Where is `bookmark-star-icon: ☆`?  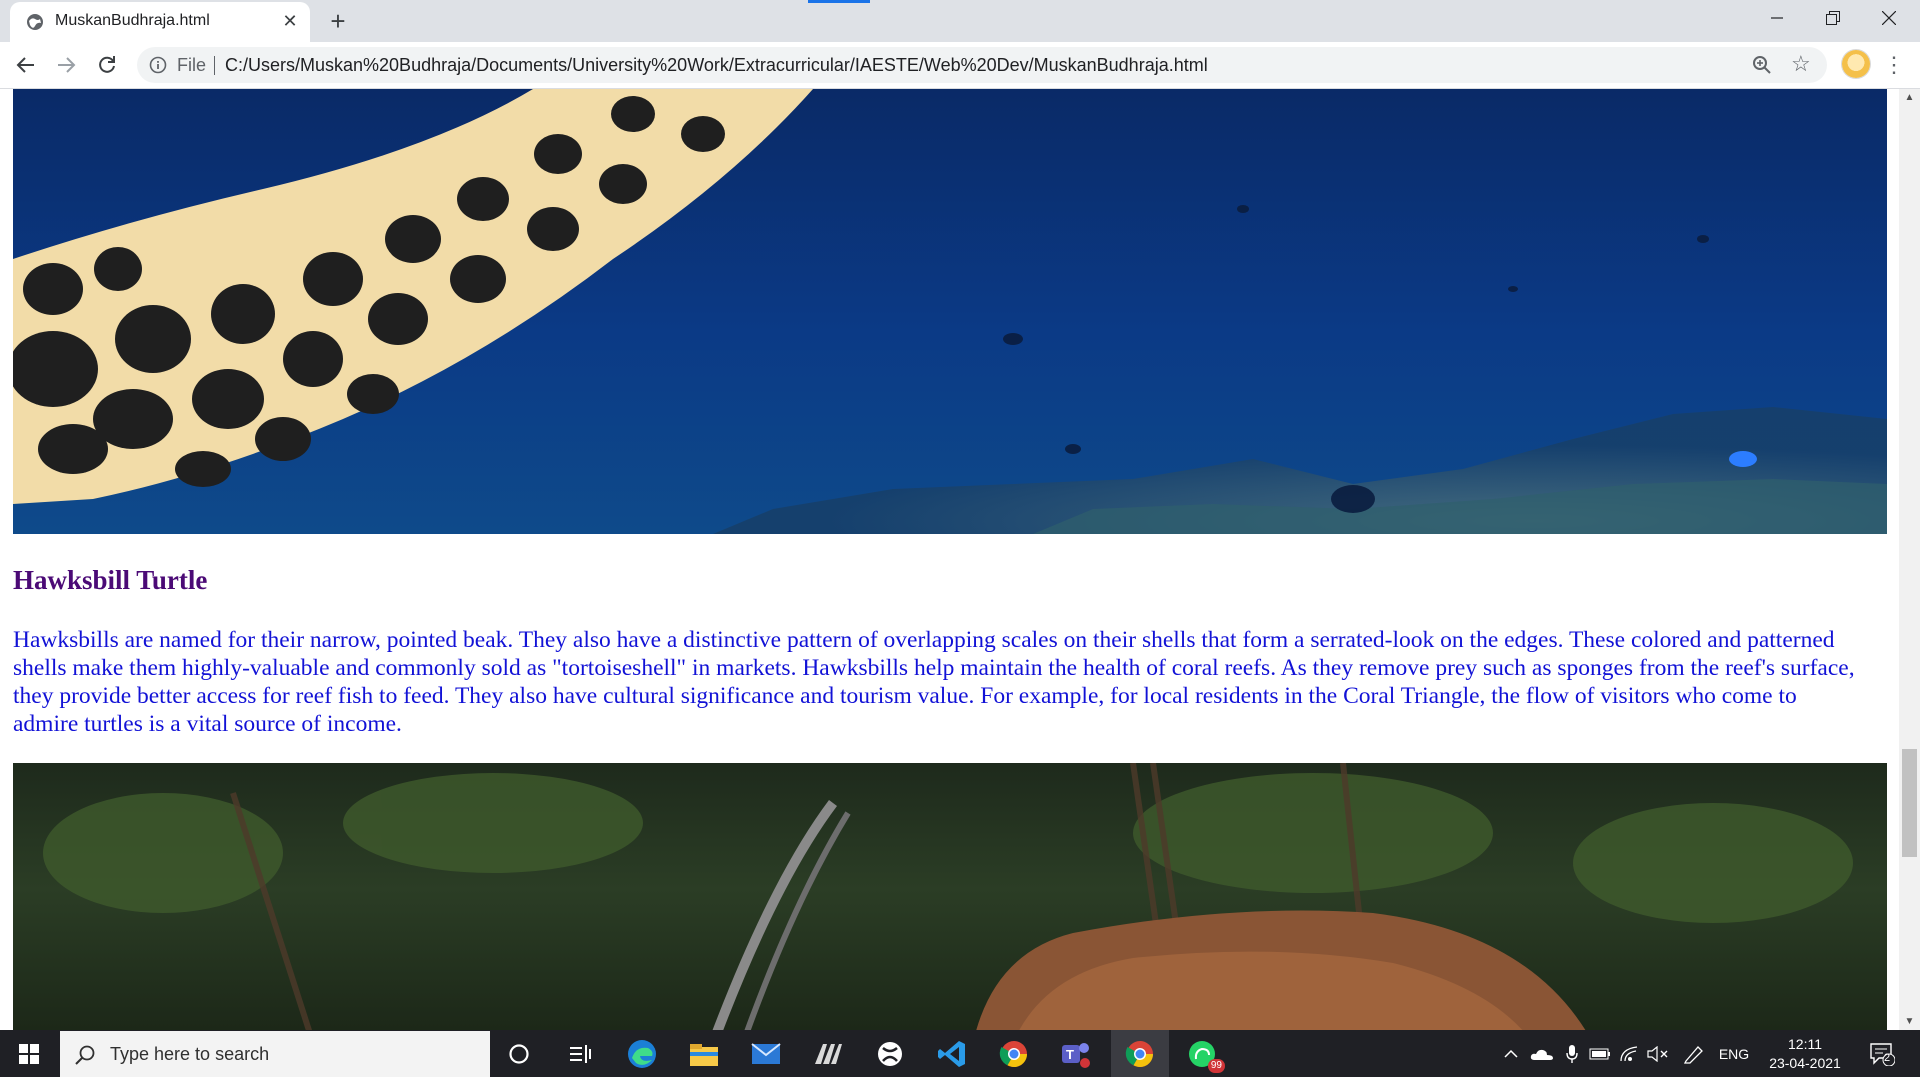
bookmark-star-icon: ☆ is located at coordinates (1802, 64).